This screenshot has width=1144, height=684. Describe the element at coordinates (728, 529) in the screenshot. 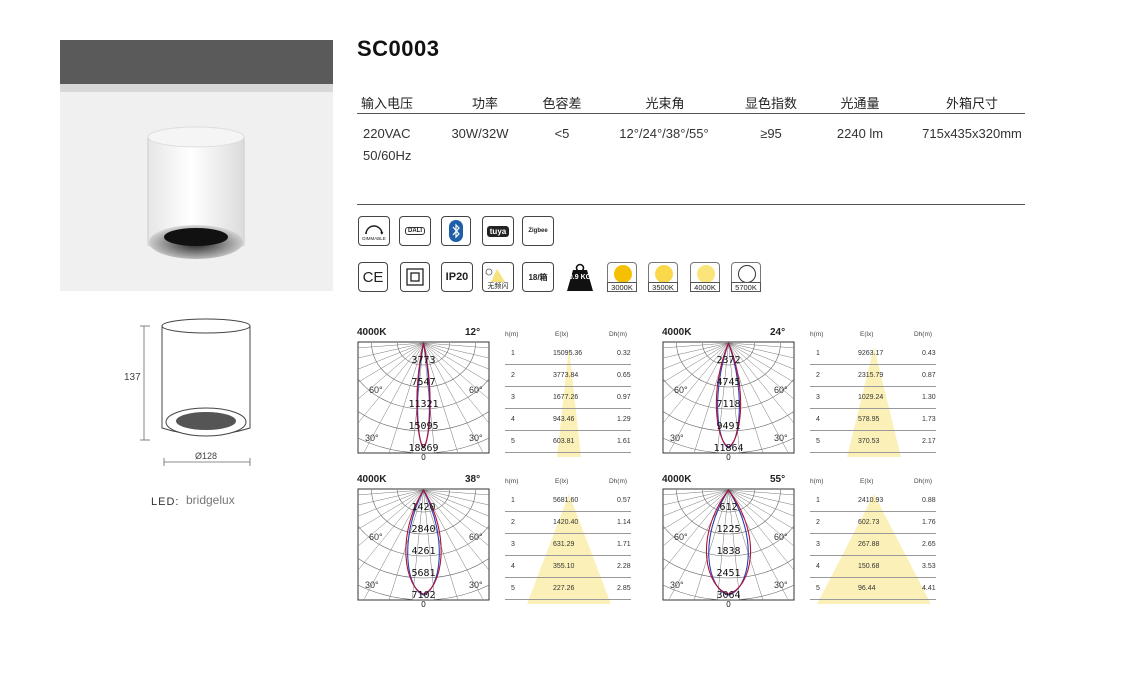

I see `ring-label: 1225` at that location.